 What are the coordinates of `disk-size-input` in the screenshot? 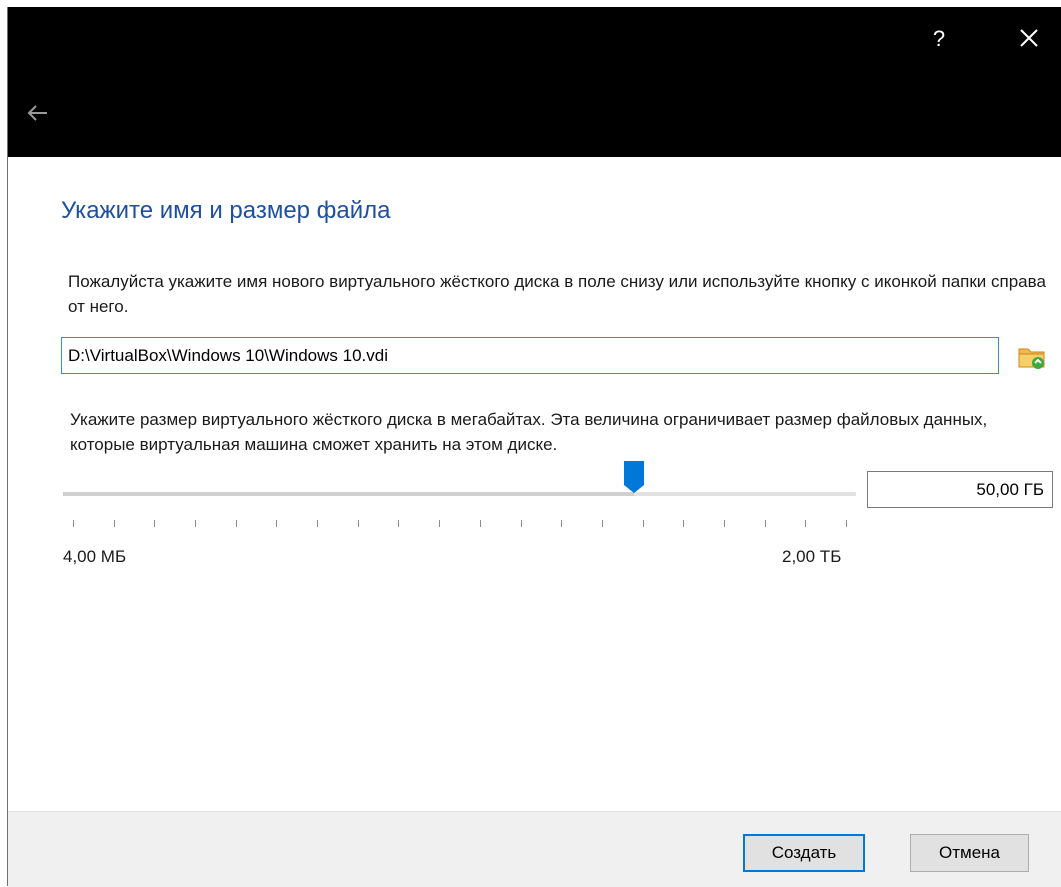 It's located at (960, 489).